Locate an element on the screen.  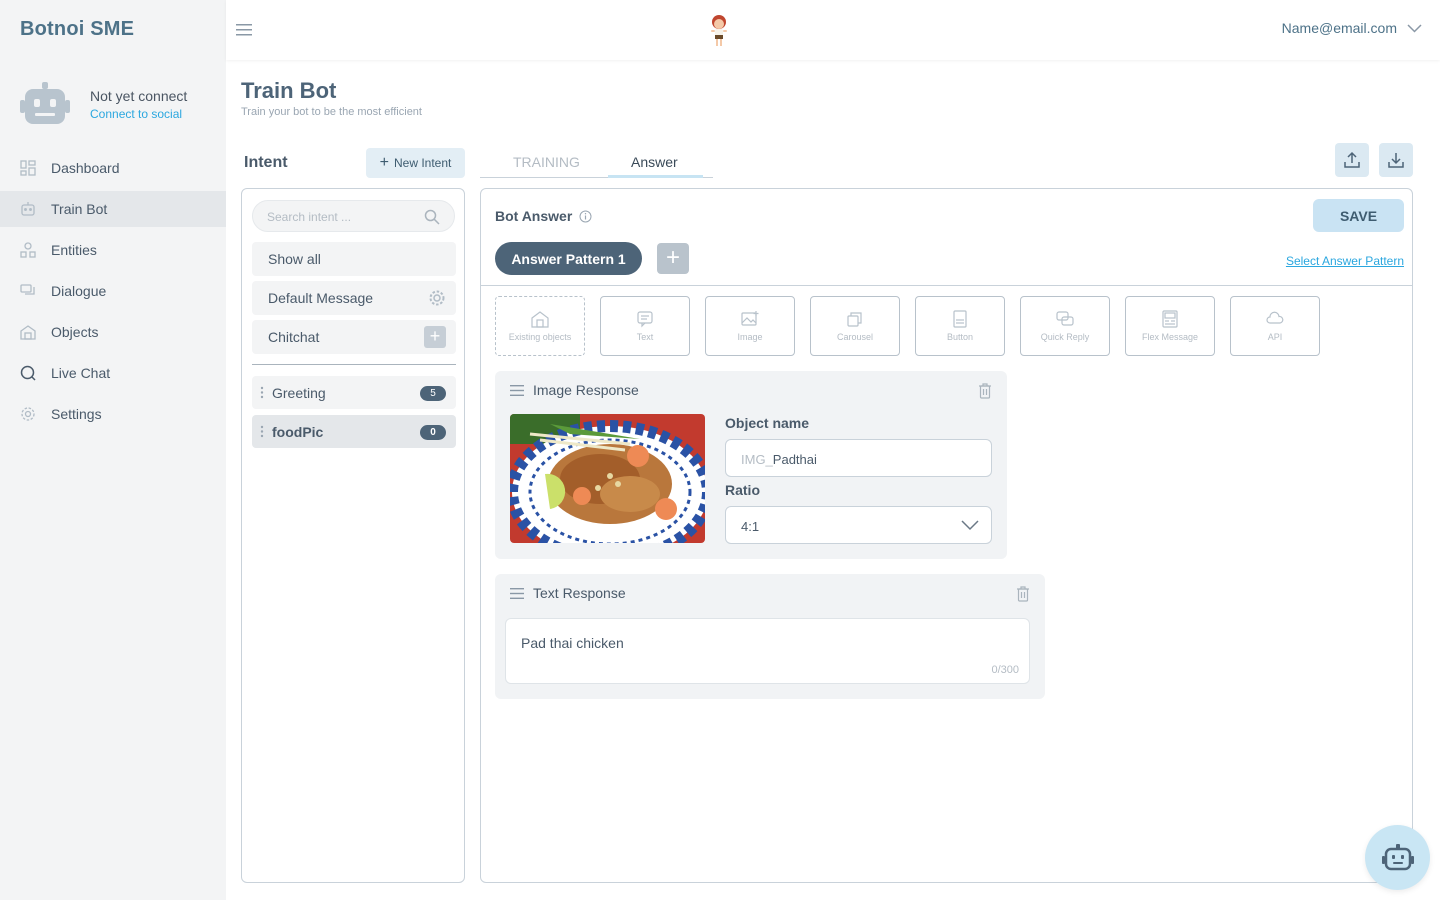
intent-count-badge: 0 is located at coordinates (433, 432).